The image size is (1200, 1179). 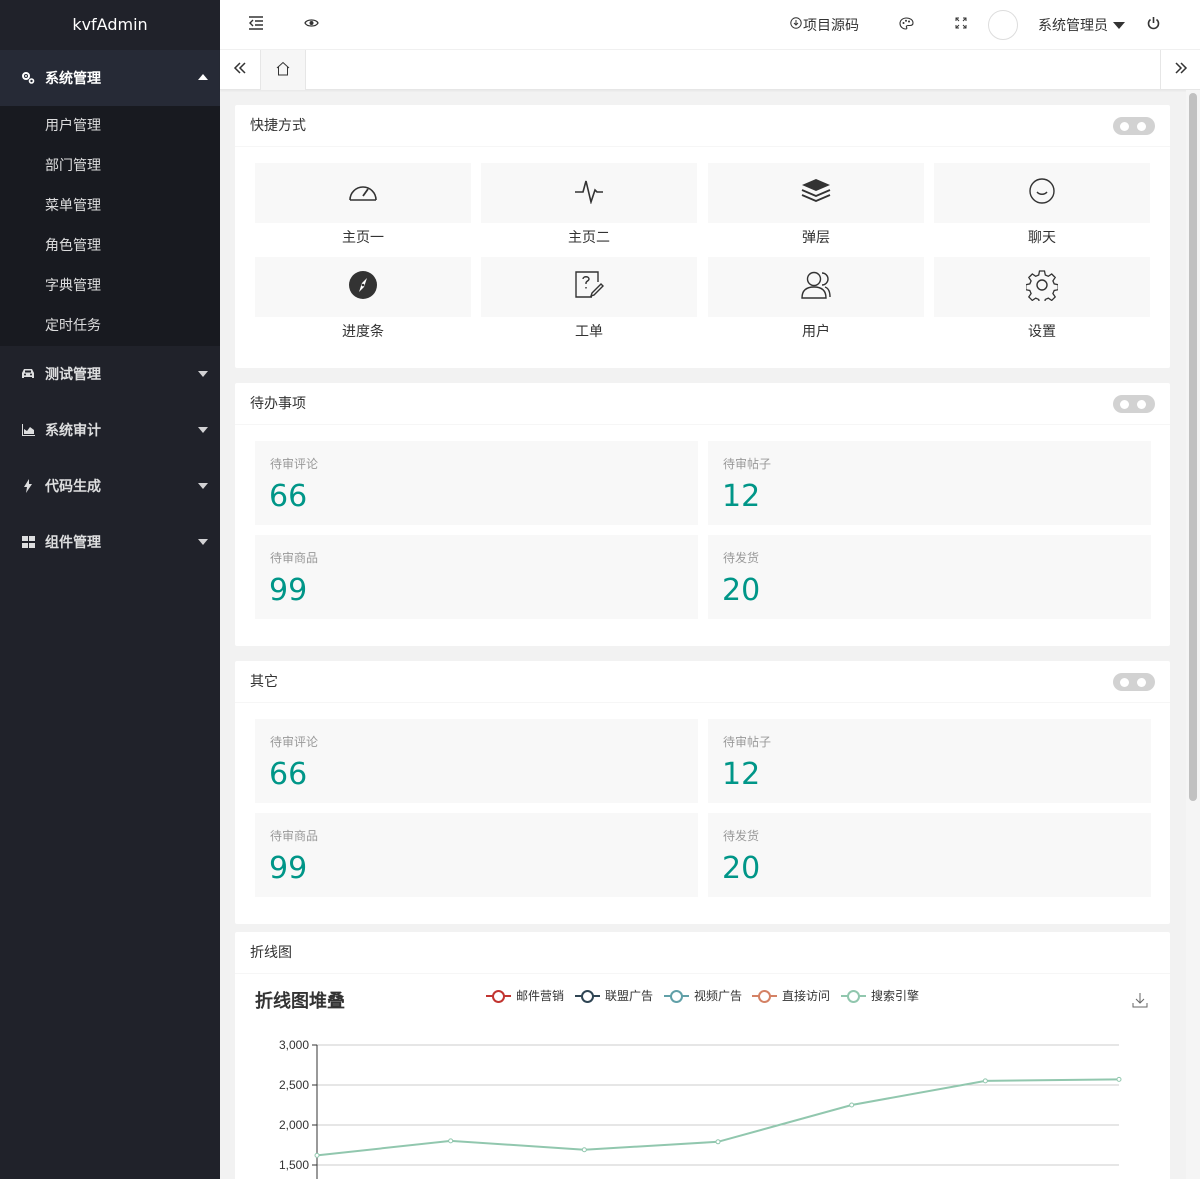 What do you see at coordinates (710, 25) in the screenshot?
I see `top-header: 项目源码 系统管理员` at bounding box center [710, 25].